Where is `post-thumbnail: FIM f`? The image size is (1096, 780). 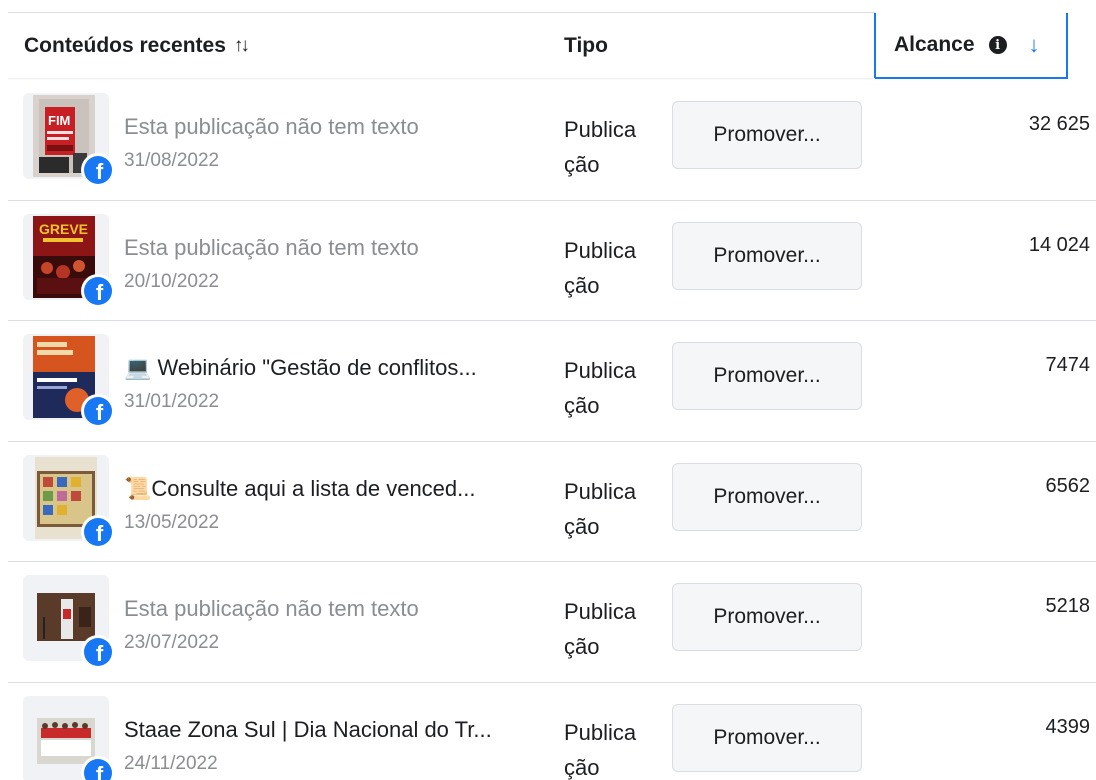 post-thumbnail: FIM f is located at coordinates (69, 140).